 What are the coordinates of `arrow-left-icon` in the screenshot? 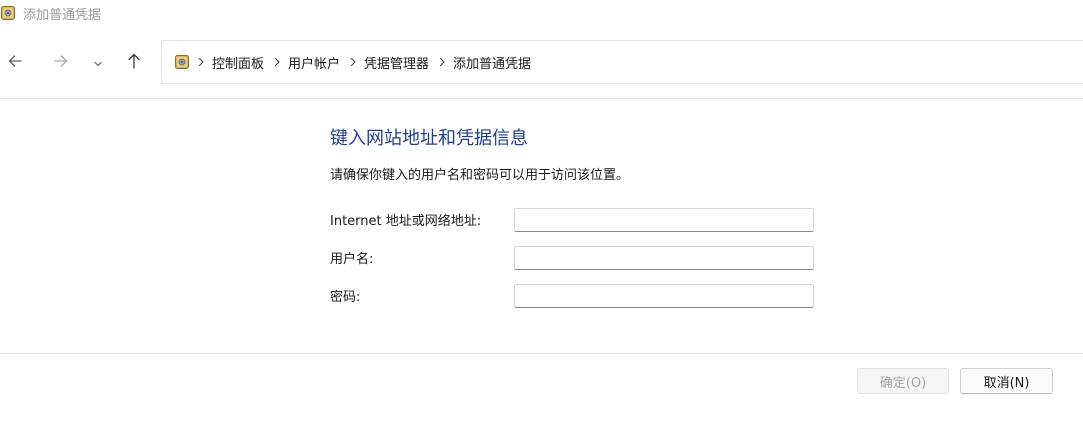 It's located at (15, 63).